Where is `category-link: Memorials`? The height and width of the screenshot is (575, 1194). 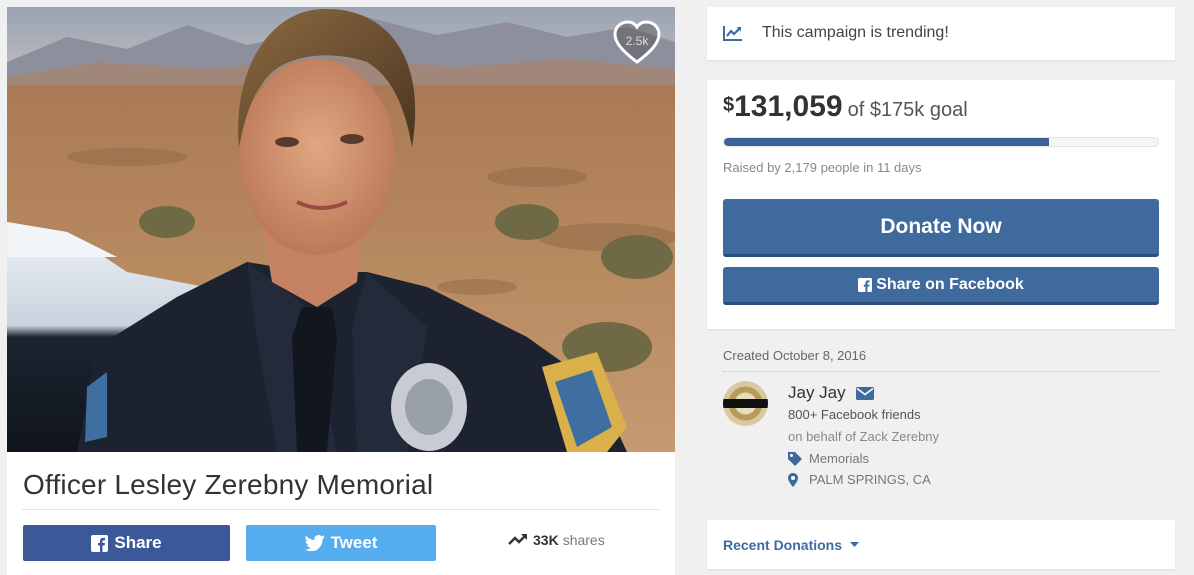 category-link: Memorials is located at coordinates (828, 458).